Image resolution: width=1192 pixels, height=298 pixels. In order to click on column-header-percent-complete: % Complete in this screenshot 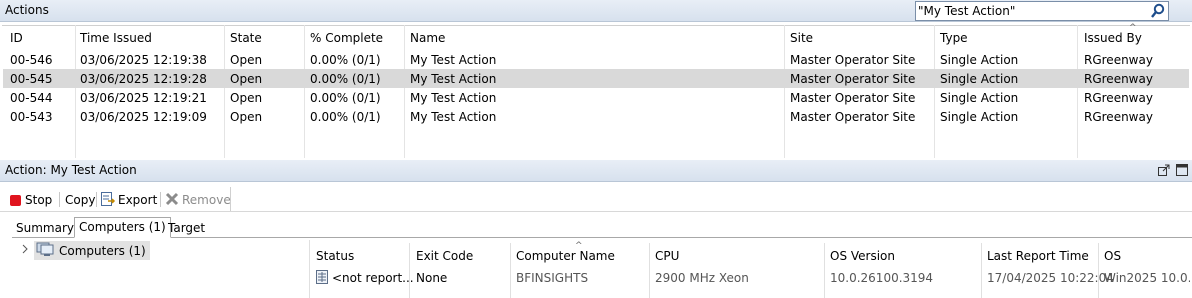, I will do `click(346, 38)`.